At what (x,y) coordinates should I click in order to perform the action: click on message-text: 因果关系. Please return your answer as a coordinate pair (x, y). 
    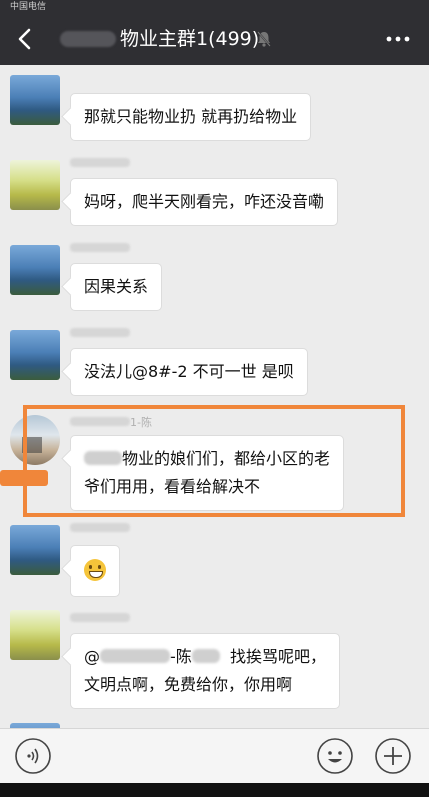
    Looking at the image, I should click on (116, 286).